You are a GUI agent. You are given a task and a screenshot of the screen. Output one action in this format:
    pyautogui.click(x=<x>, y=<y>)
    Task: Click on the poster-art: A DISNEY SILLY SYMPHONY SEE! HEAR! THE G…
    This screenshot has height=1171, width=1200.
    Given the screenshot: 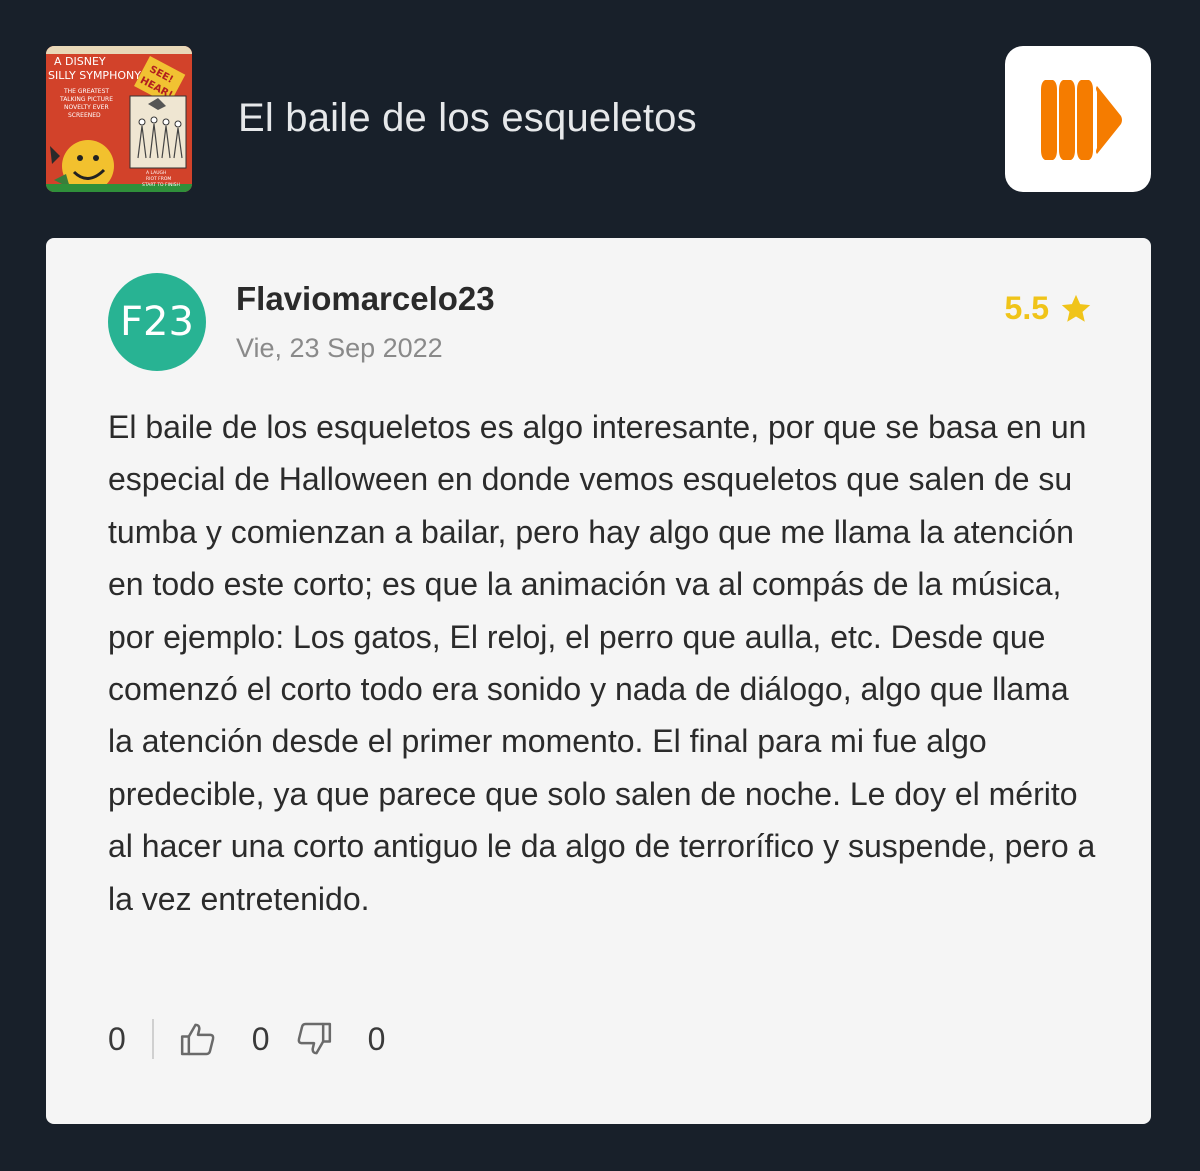 What is the action you would take?
    pyautogui.click(x=119, y=119)
    